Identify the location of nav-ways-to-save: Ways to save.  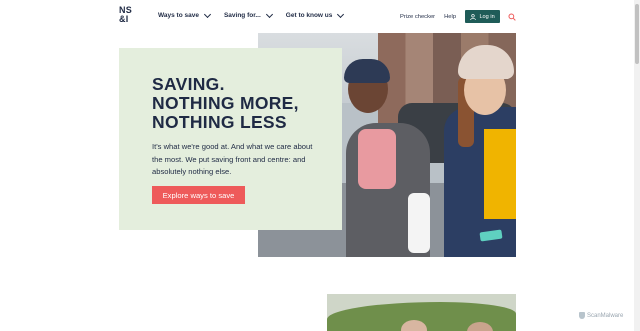
(184, 14).